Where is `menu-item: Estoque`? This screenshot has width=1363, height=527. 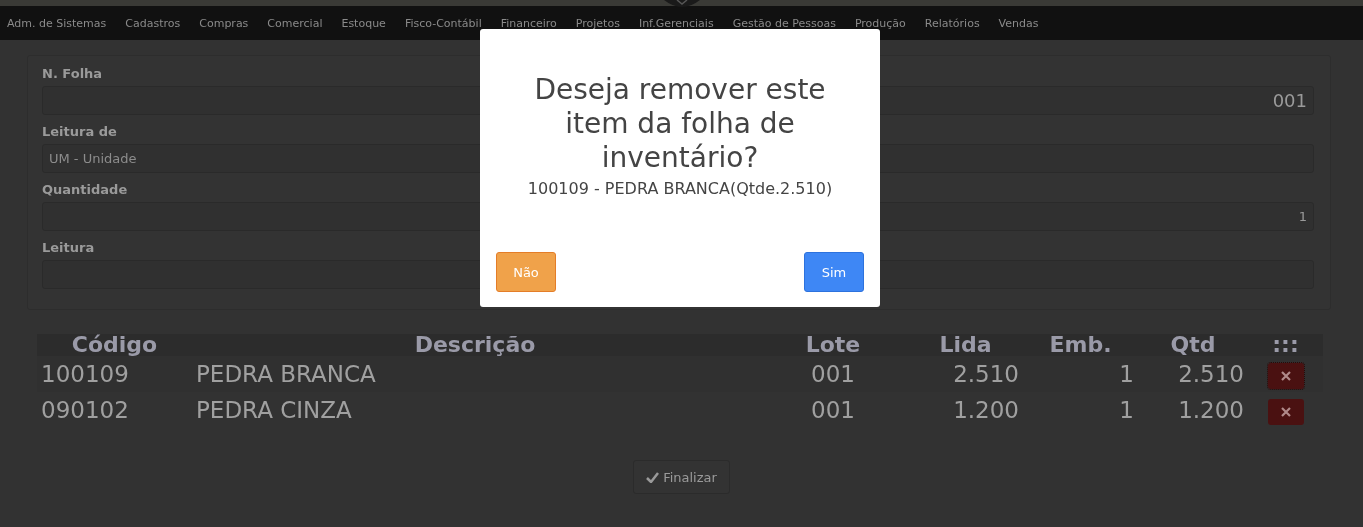 menu-item: Estoque is located at coordinates (368, 23).